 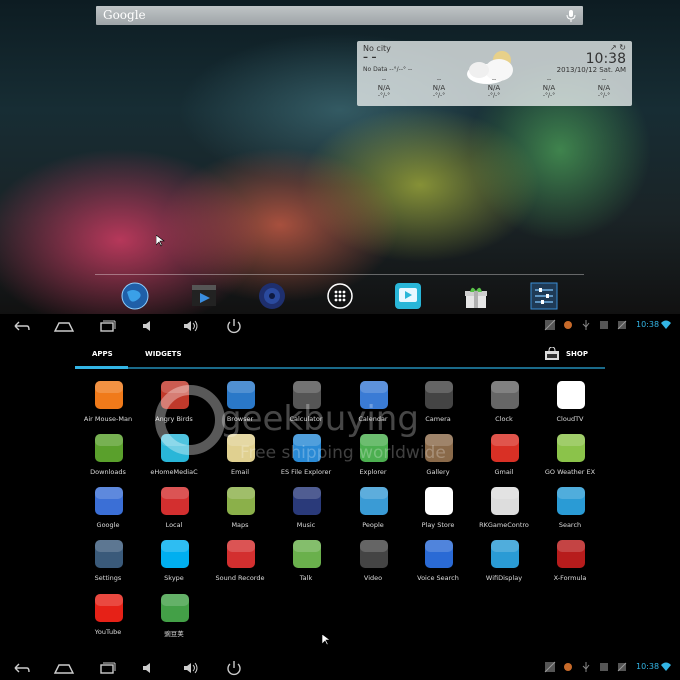 I want to click on app-label: Downloads, so click(x=108, y=472).